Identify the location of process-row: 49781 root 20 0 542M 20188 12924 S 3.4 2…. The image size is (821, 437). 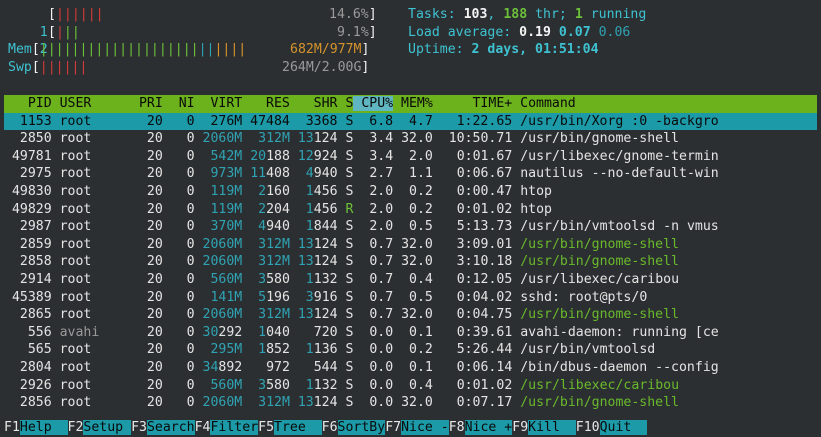
(410, 157).